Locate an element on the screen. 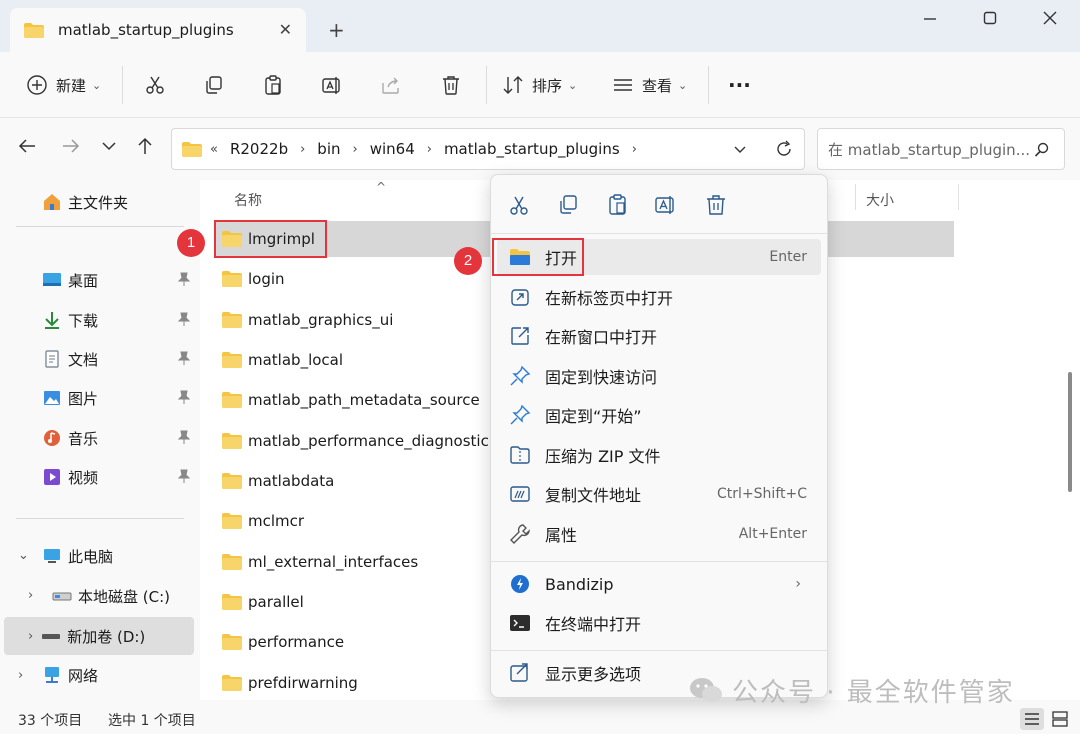 This screenshot has width=1080, height=734. trash-icon is located at coordinates (716, 205).